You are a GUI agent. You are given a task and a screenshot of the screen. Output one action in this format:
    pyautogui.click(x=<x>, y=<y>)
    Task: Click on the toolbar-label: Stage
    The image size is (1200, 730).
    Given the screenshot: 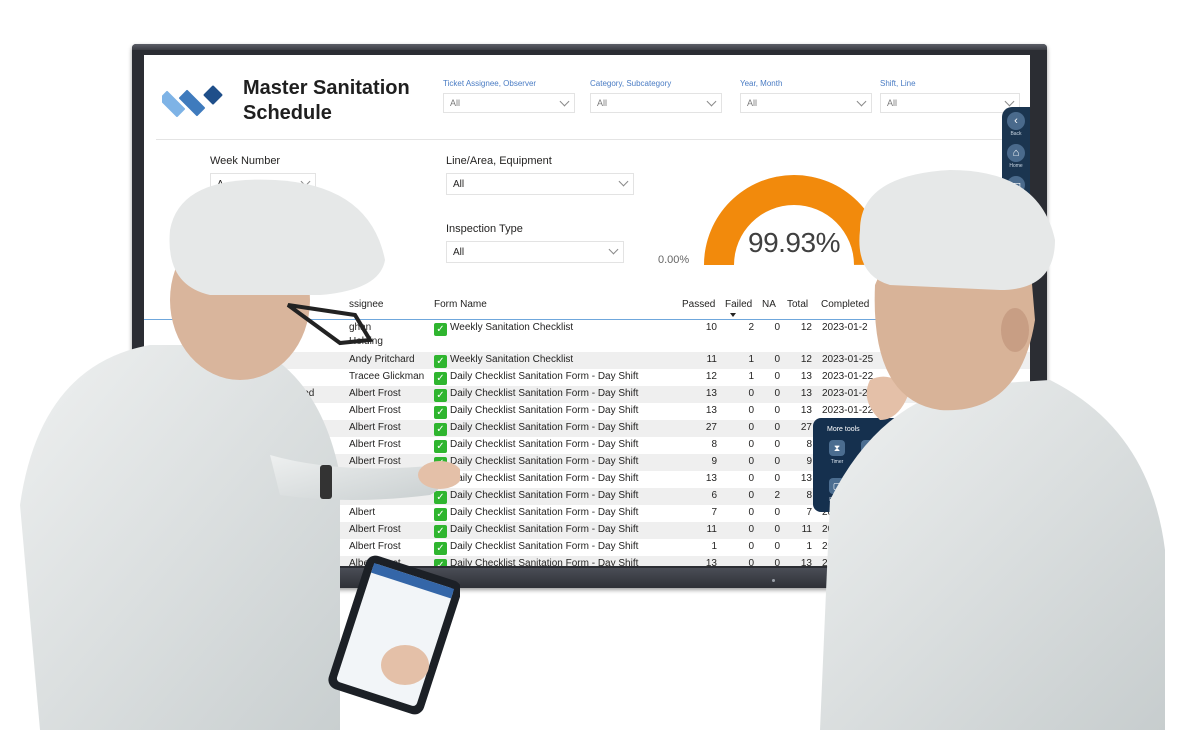 What is the action you would take?
    pyautogui.click(x=1016, y=198)
    